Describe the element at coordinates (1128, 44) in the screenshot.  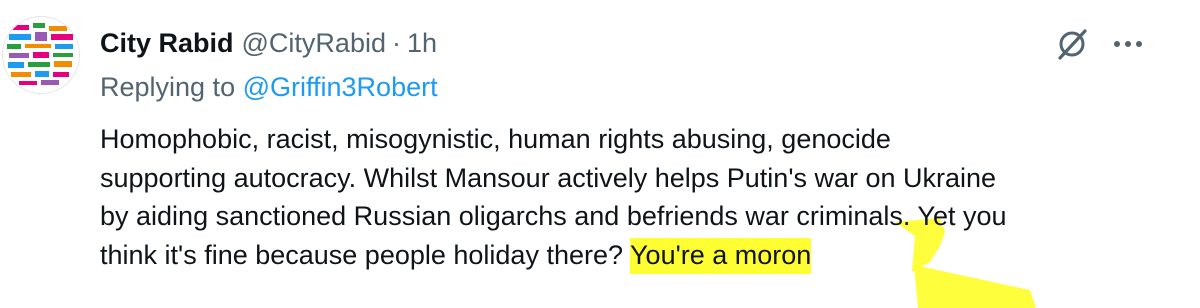
I see `more-icon` at that location.